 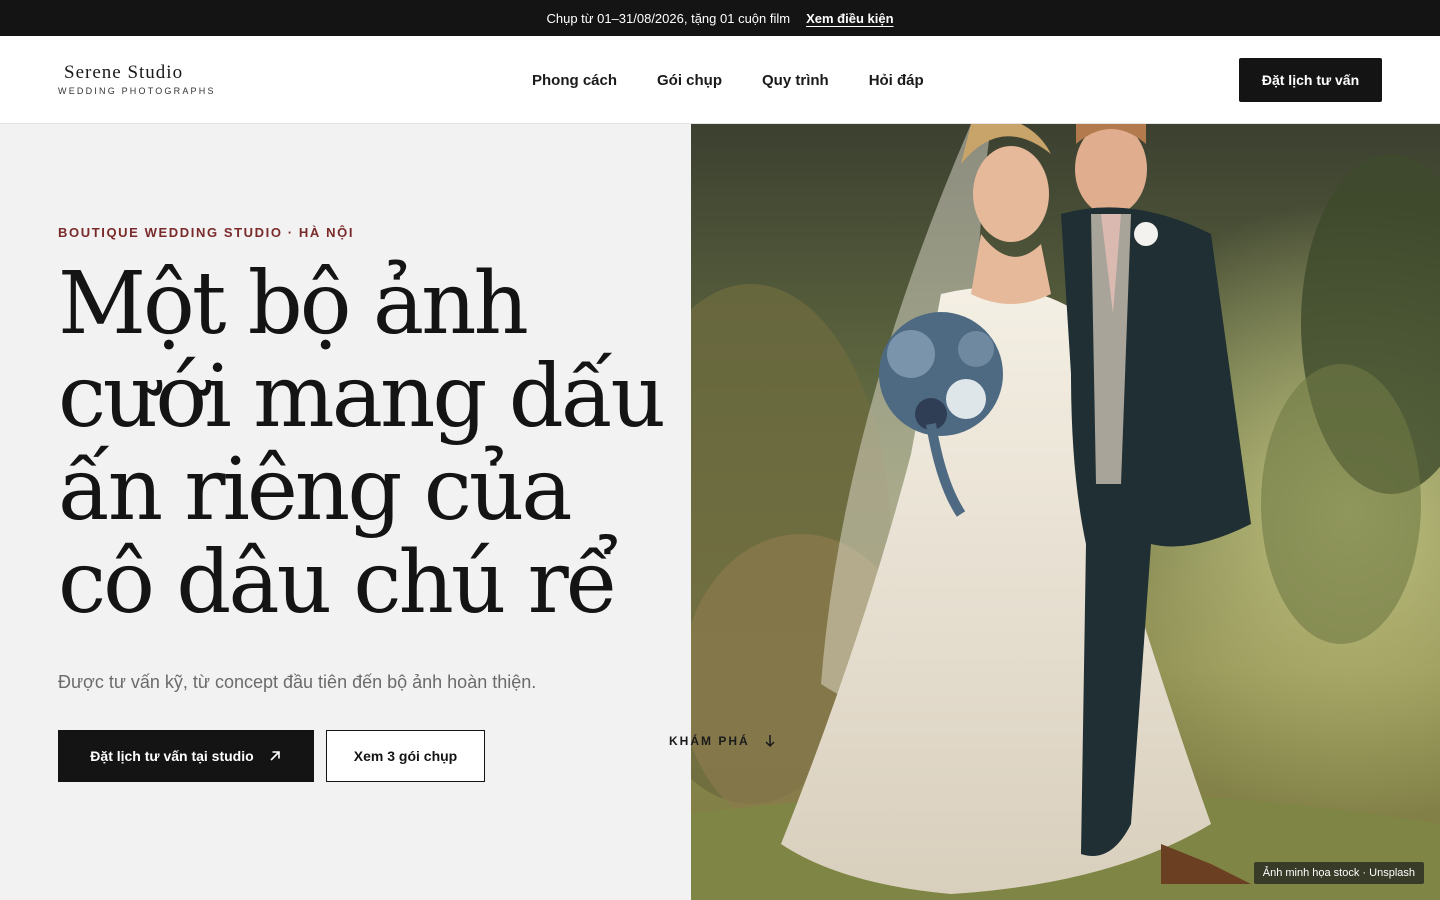 What do you see at coordinates (689, 80) in the screenshot?
I see `nav-item-packages: Gói chụp` at bounding box center [689, 80].